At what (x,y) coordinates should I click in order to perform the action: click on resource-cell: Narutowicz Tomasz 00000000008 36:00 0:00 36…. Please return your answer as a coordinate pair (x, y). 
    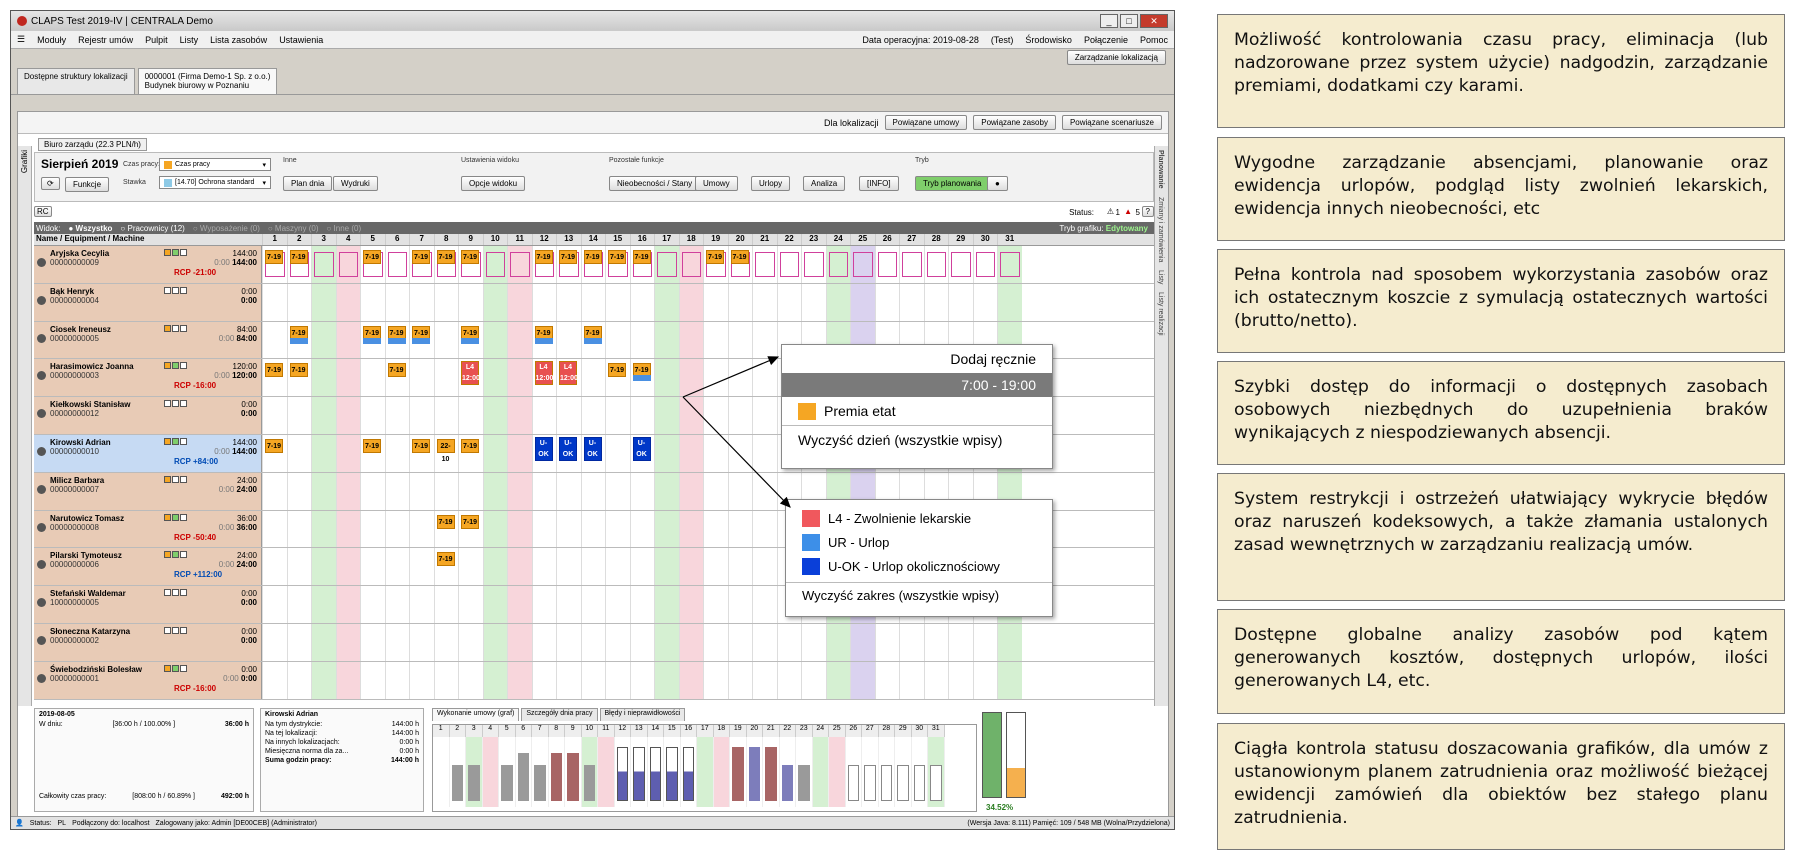
    Looking at the image, I should click on (148, 529).